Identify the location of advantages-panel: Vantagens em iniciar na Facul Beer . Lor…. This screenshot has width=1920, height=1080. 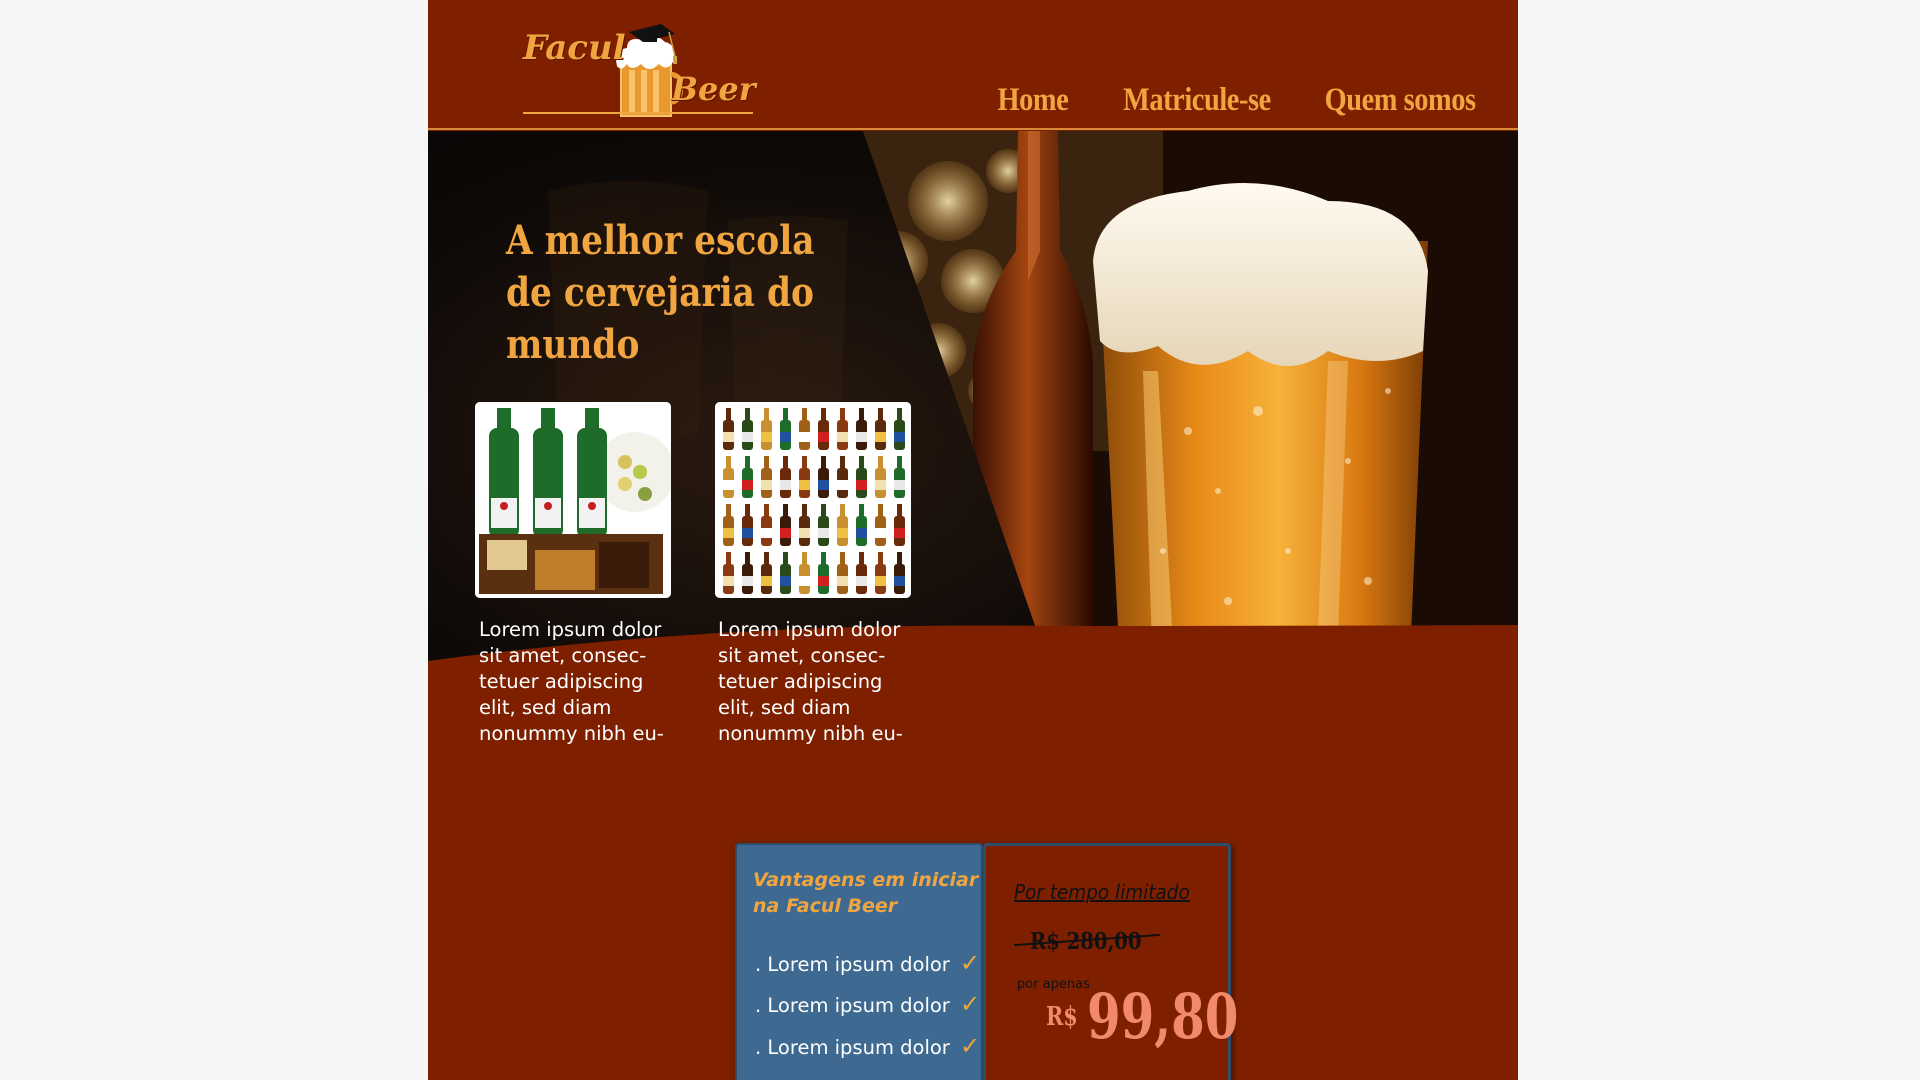
(859, 961).